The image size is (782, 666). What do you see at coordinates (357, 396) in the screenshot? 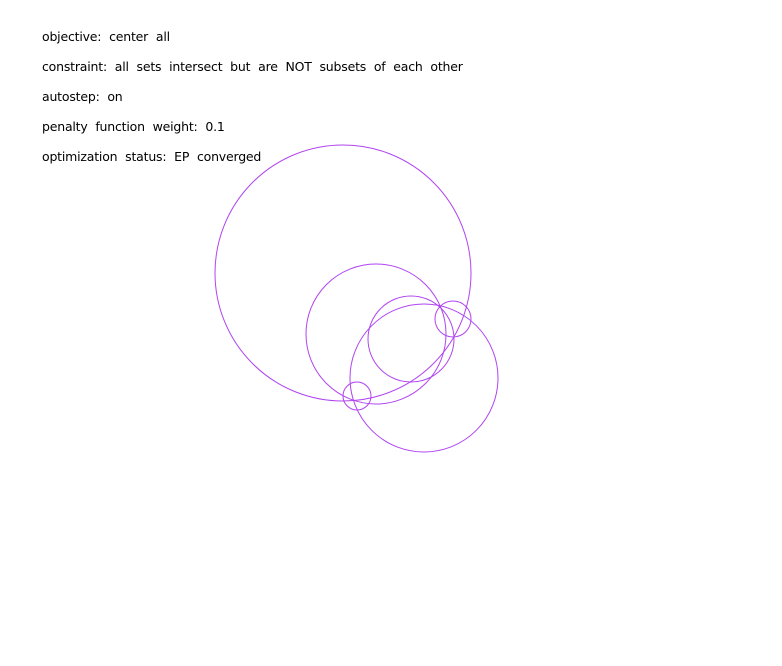
I see `set-circle-small-left` at bounding box center [357, 396].